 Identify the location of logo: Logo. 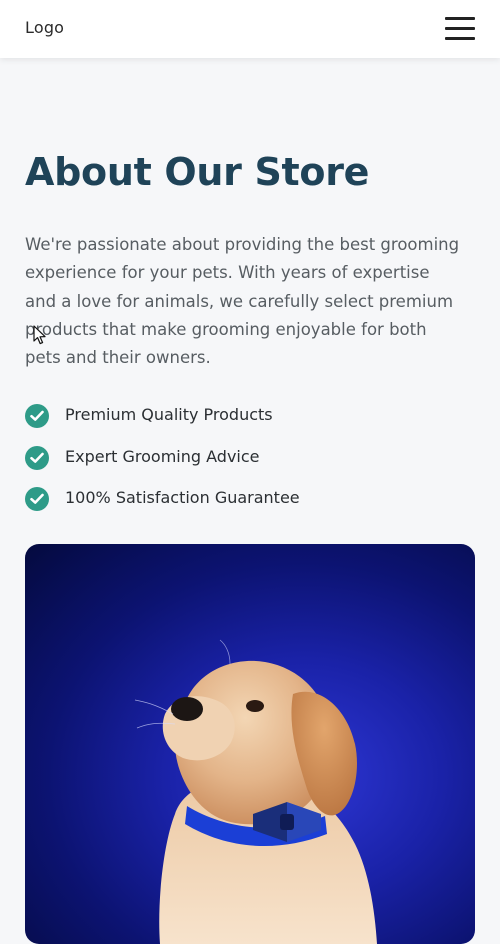
(44, 27).